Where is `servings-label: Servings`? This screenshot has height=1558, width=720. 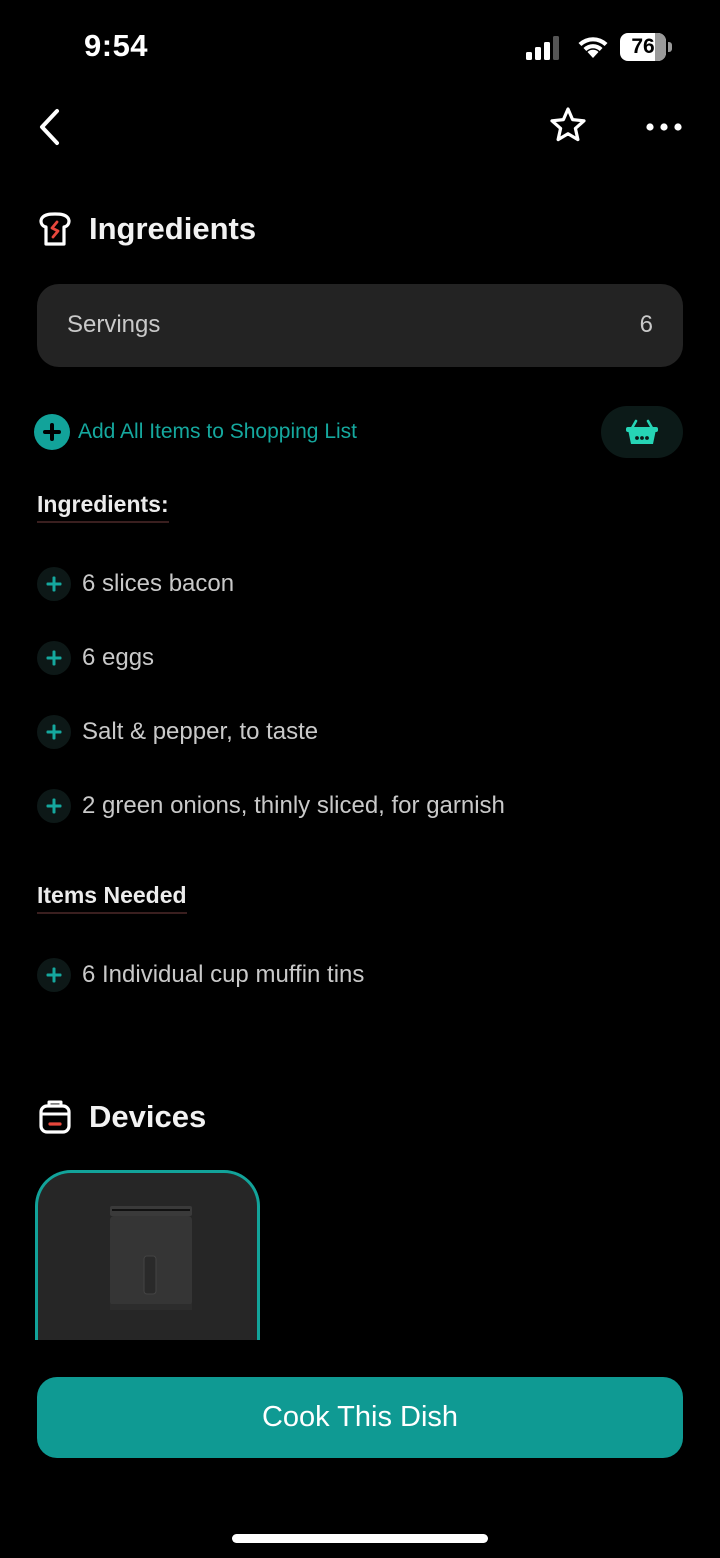
servings-label: Servings is located at coordinates (114, 324).